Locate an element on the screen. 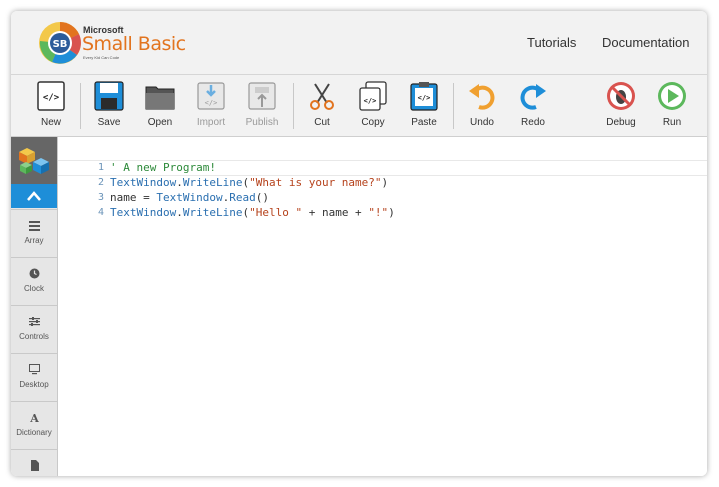  chevron-up-icon is located at coordinates (34, 196).